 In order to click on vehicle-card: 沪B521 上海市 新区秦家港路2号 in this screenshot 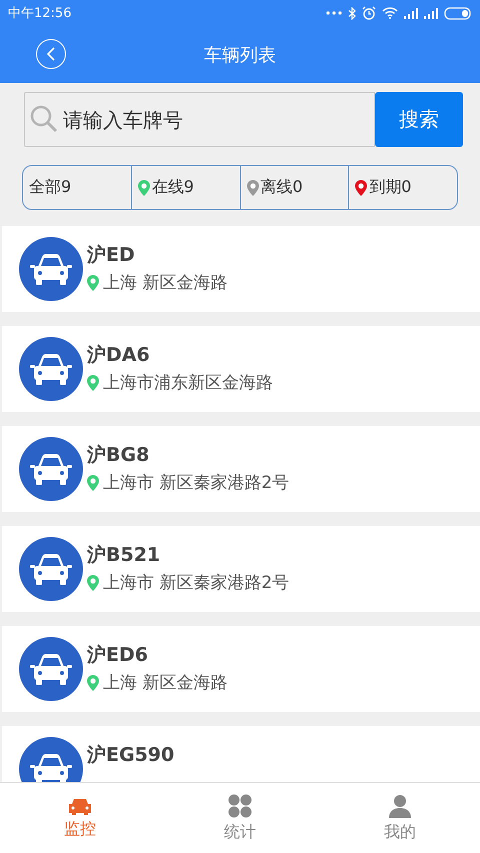, I will do `click(241, 569)`.